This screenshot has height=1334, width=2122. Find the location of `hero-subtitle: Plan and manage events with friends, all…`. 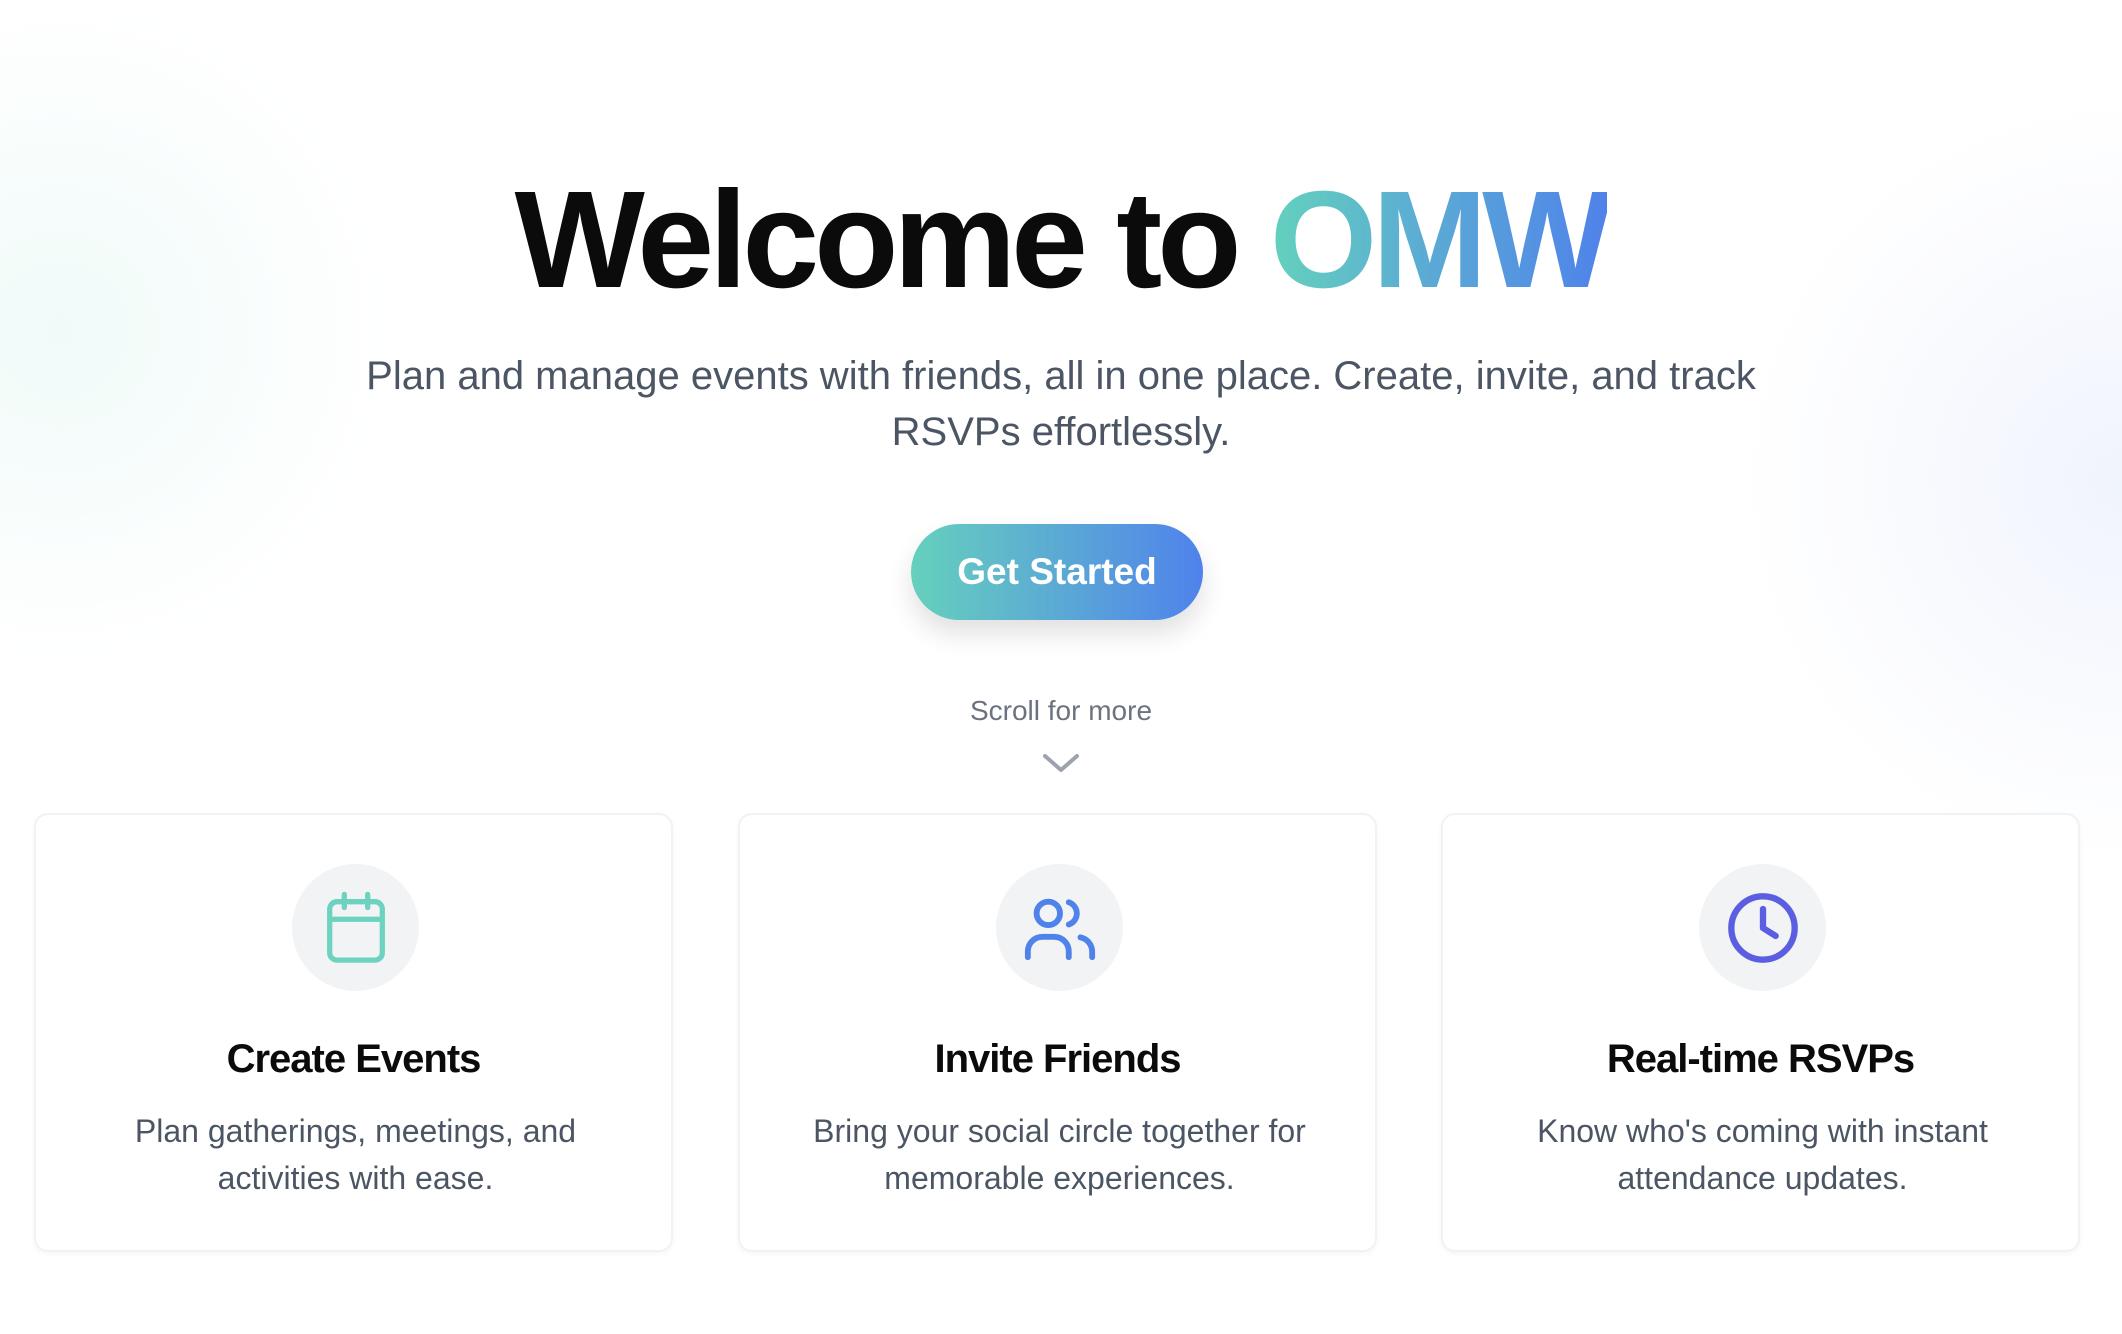

hero-subtitle: Plan and manage events with friends, all… is located at coordinates (1061, 404).